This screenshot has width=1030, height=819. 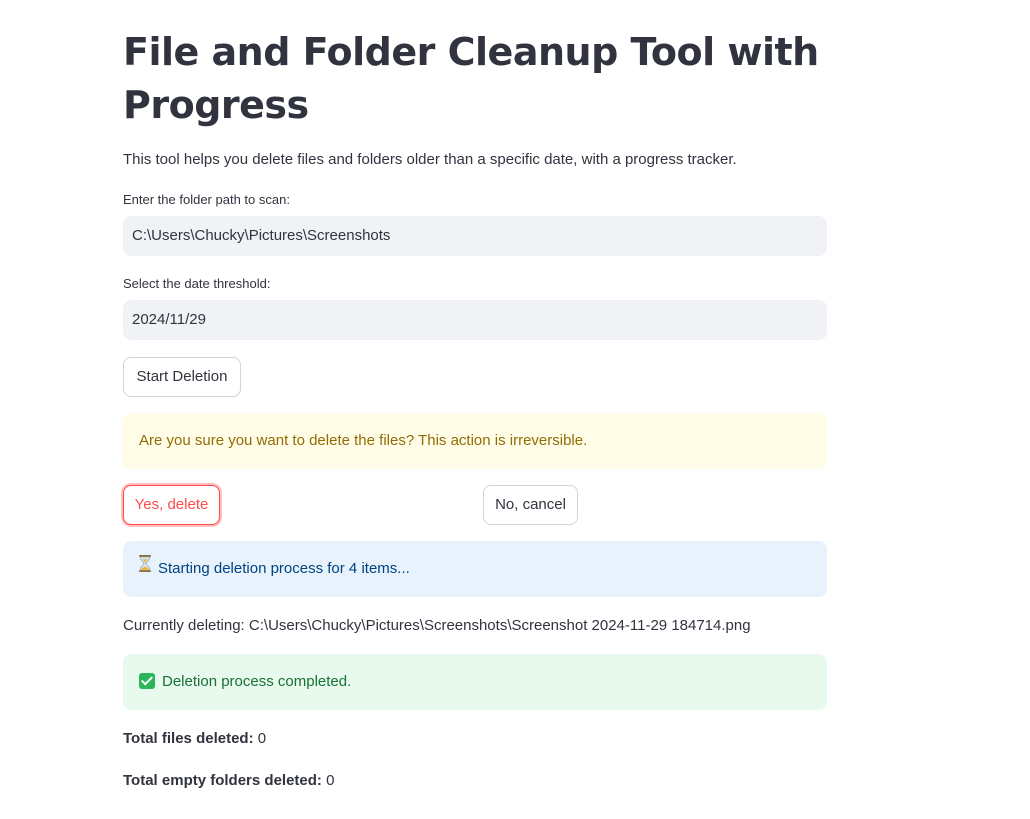 I want to click on files-deleted-label: Total files deleted:, so click(x=188, y=738).